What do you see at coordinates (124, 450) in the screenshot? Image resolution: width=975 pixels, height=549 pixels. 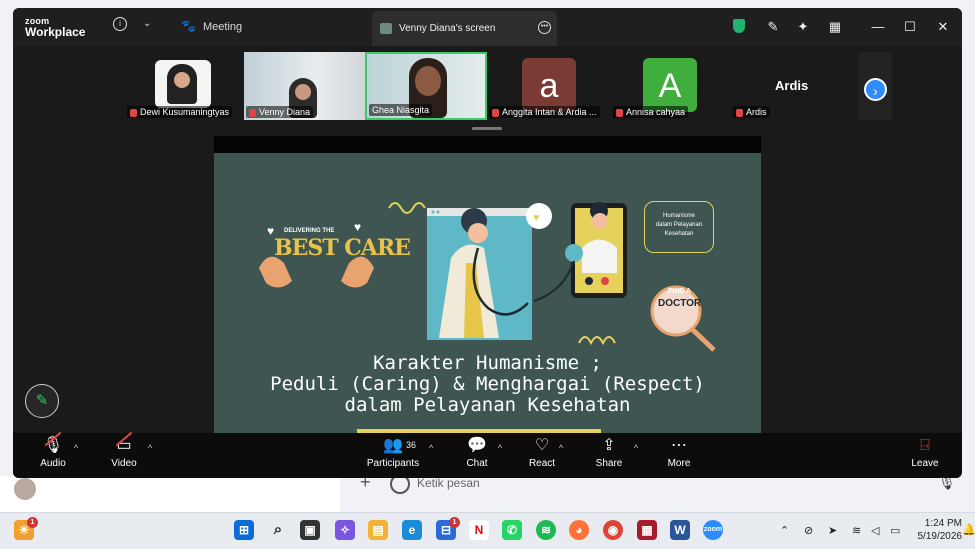 I see `video-button: ▭ Video` at bounding box center [124, 450].